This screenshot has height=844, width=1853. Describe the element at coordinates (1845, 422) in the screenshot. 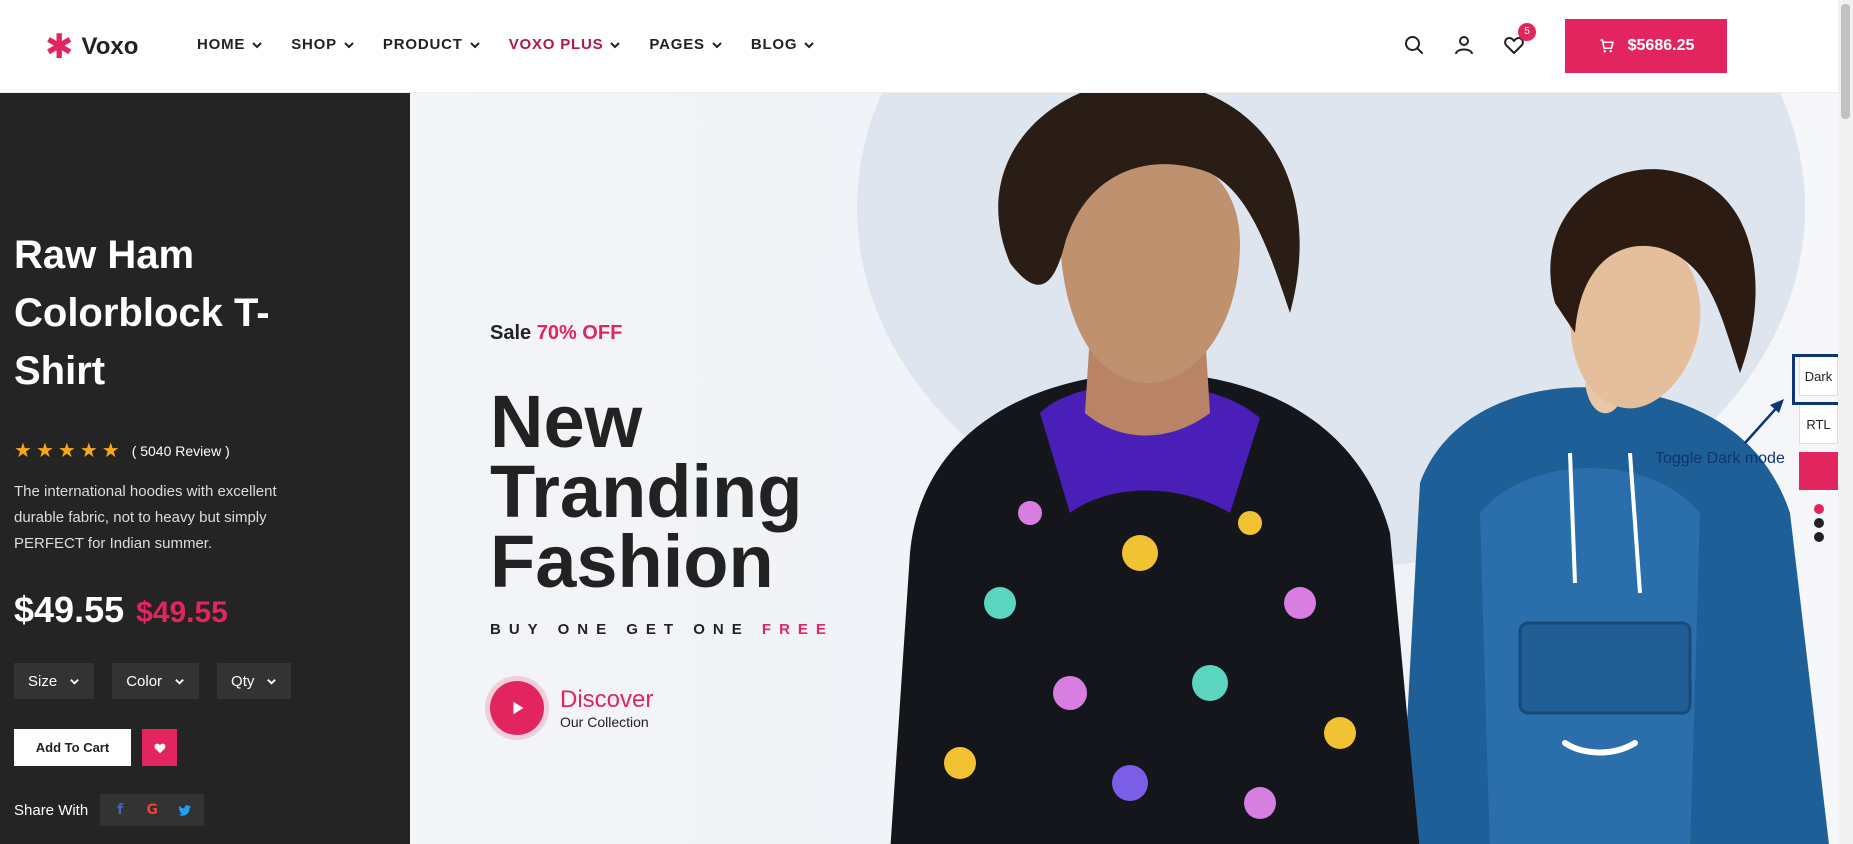

I see `page-scrollbar` at that location.